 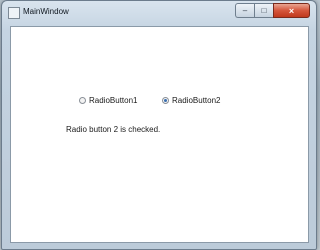 I want to click on status-text: Radio button 2 is checked., so click(x=113, y=129).